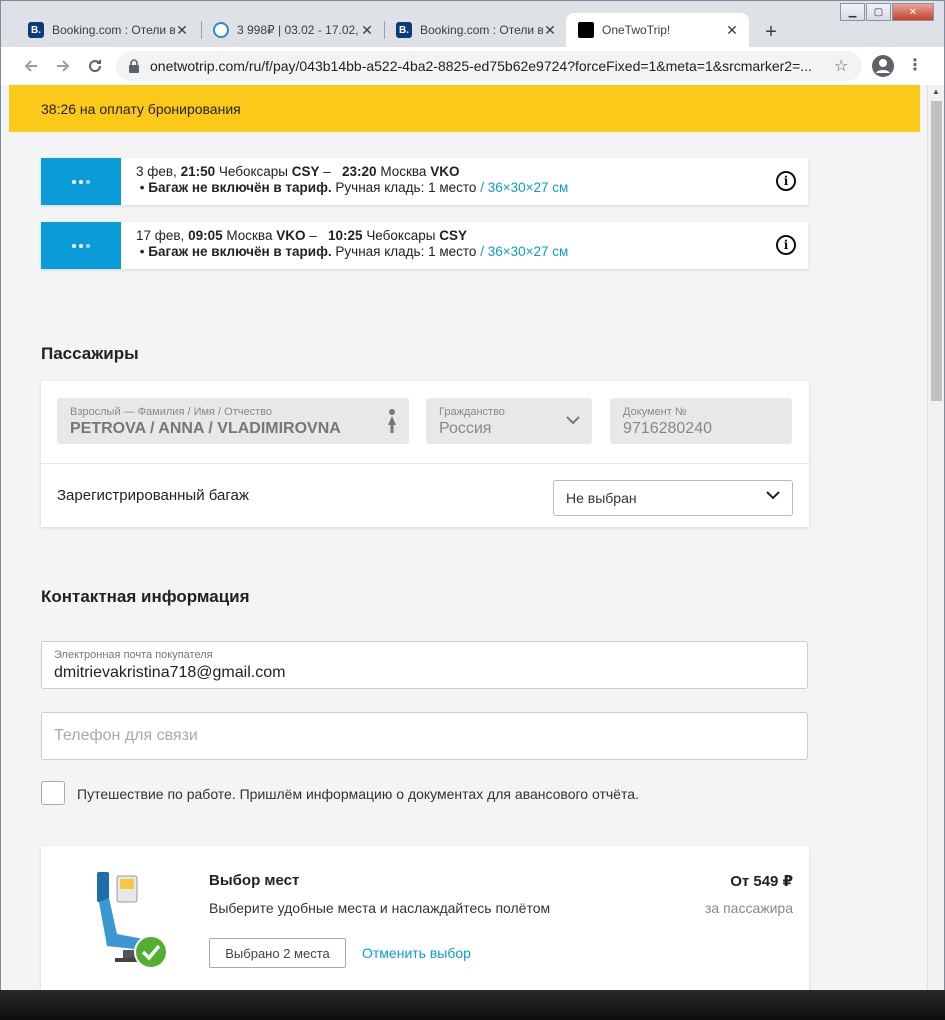 Image resolution: width=945 pixels, height=1020 pixels. Describe the element at coordinates (915, 65) in the screenshot. I see `menu-dots-icon: ⋮` at that location.